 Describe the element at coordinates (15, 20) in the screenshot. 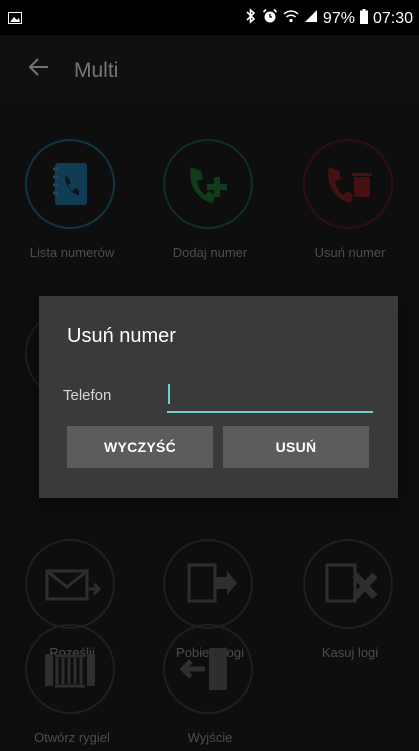

I see `image-notification-icon` at that location.